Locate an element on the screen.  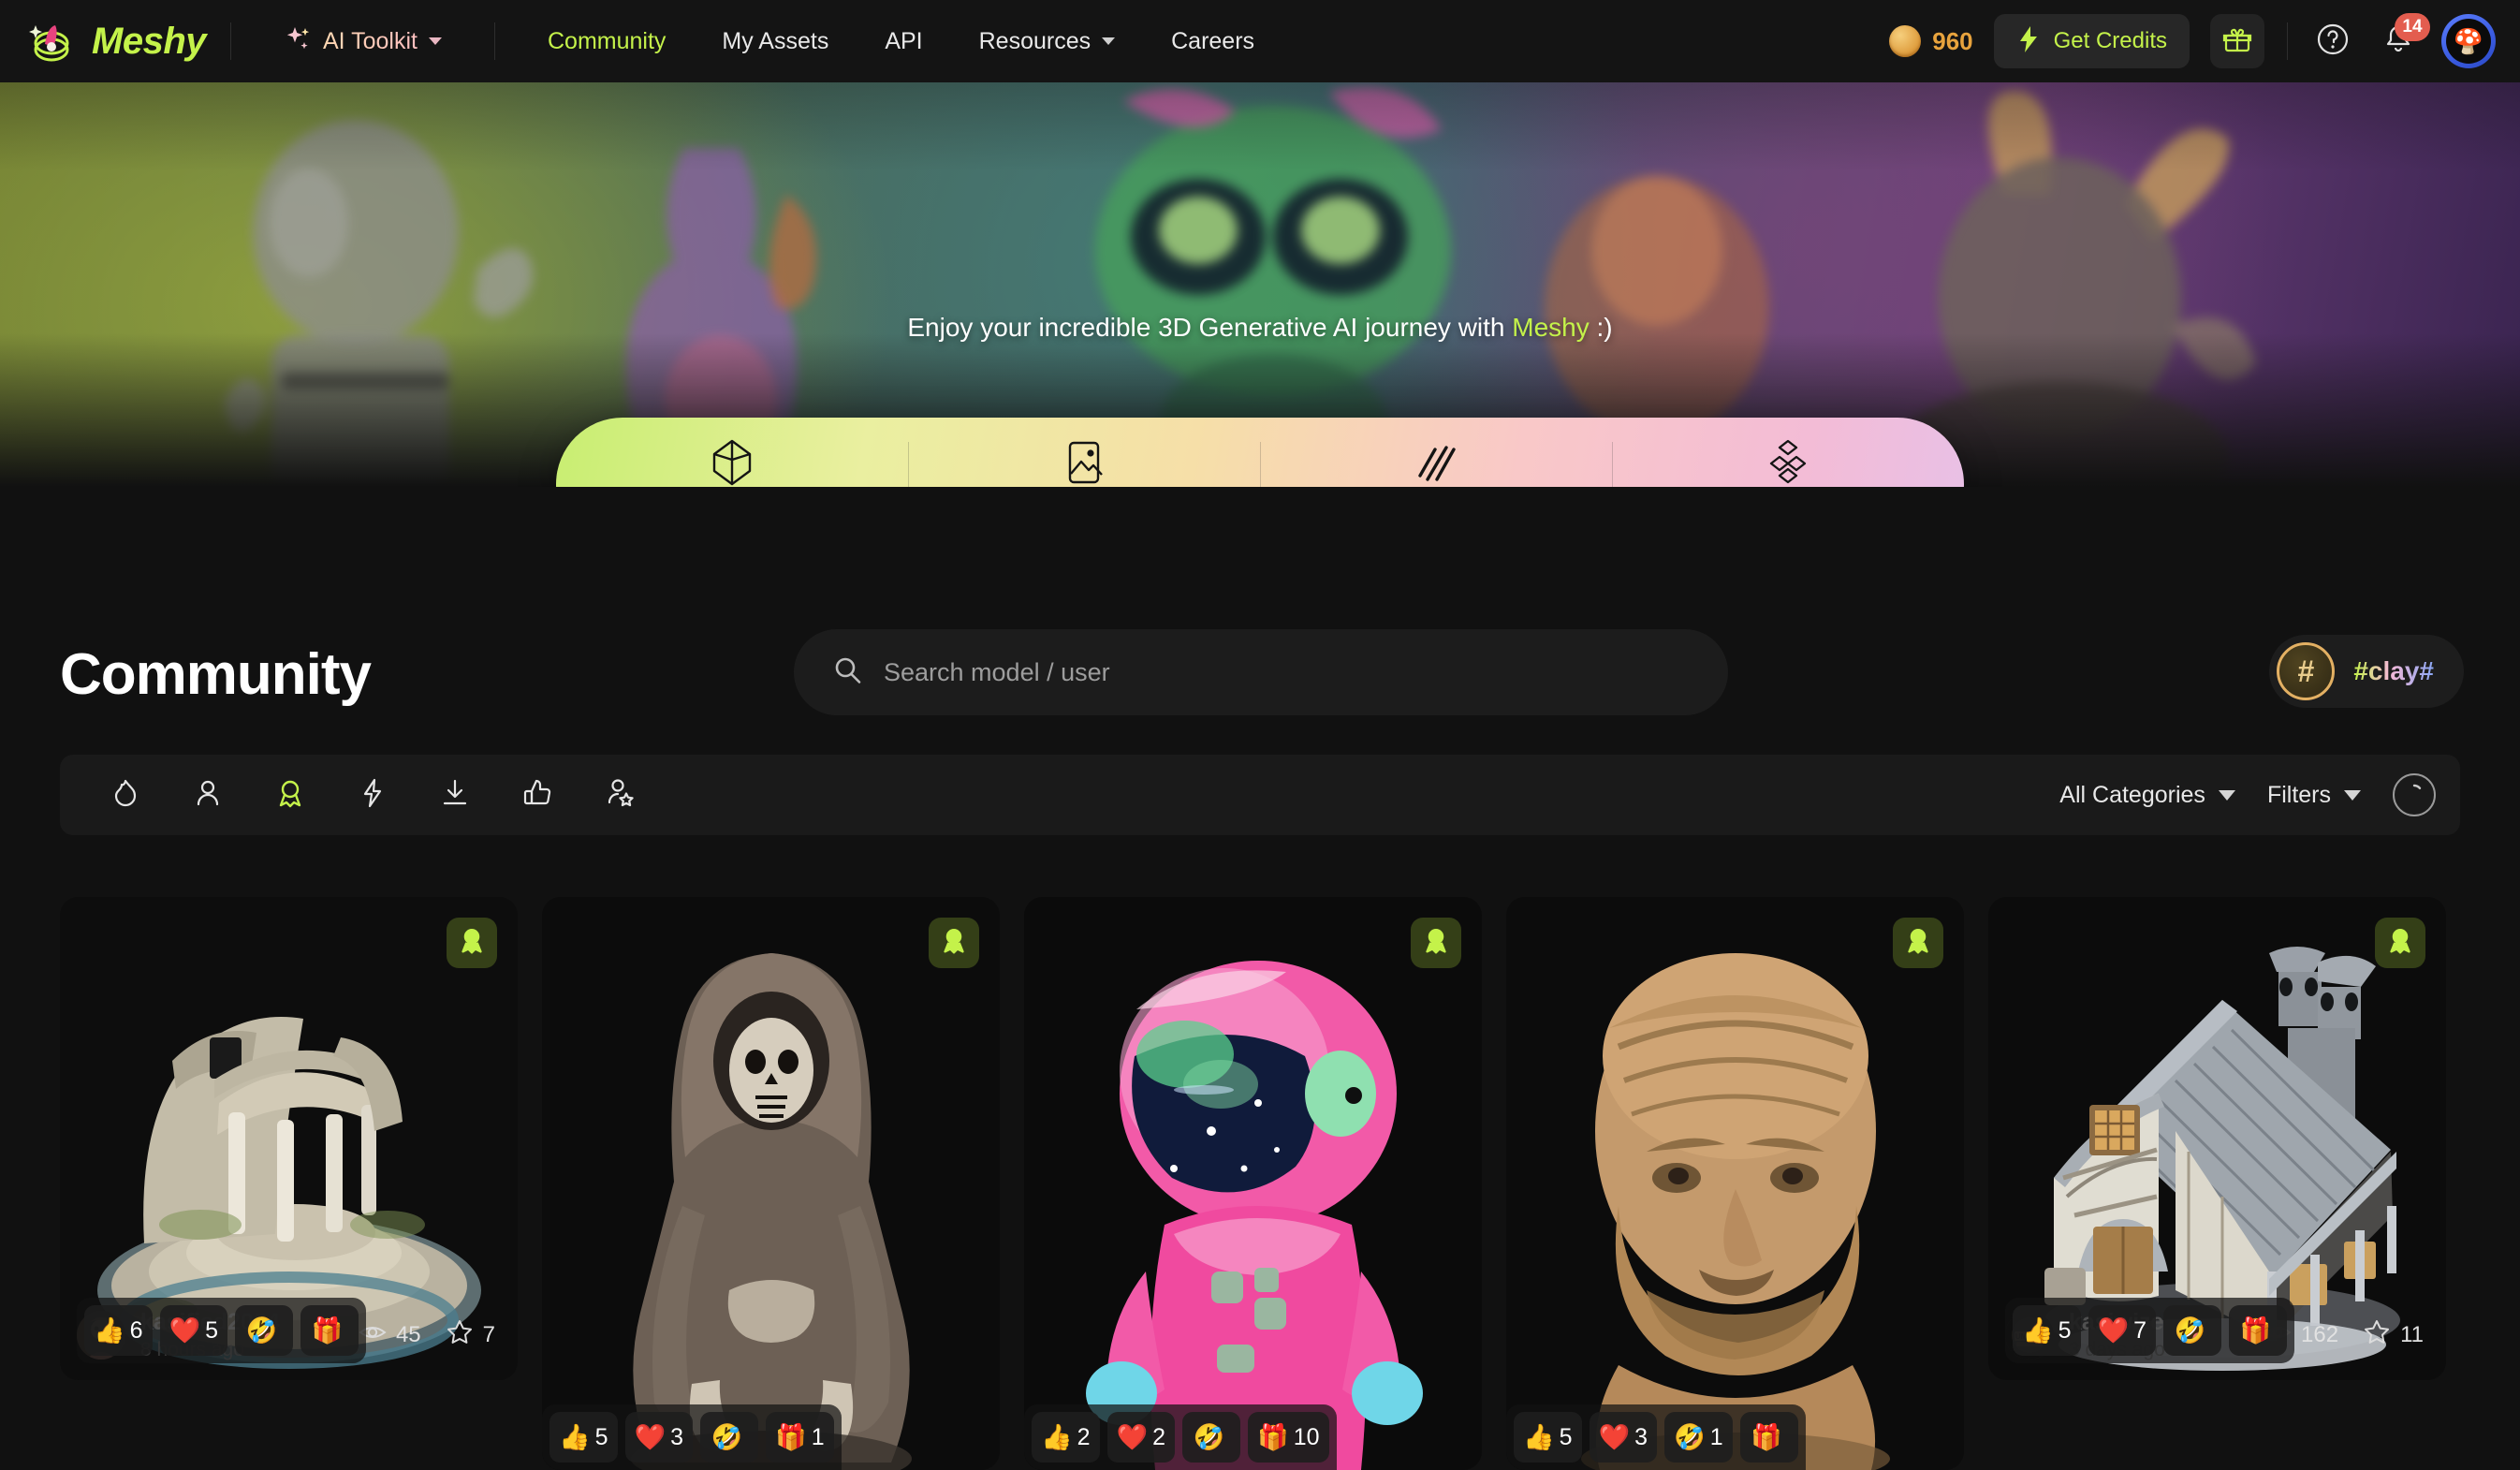
flame-icon is located at coordinates (126, 796).